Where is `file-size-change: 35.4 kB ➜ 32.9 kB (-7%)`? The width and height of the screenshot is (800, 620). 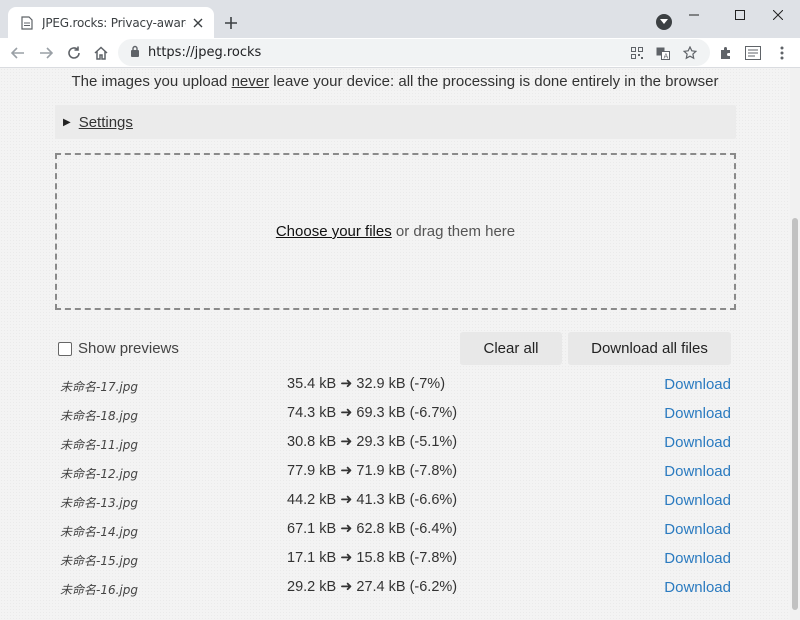 file-size-change: 35.4 kB ➜ 32.9 kB (-7%) is located at coordinates (366, 384).